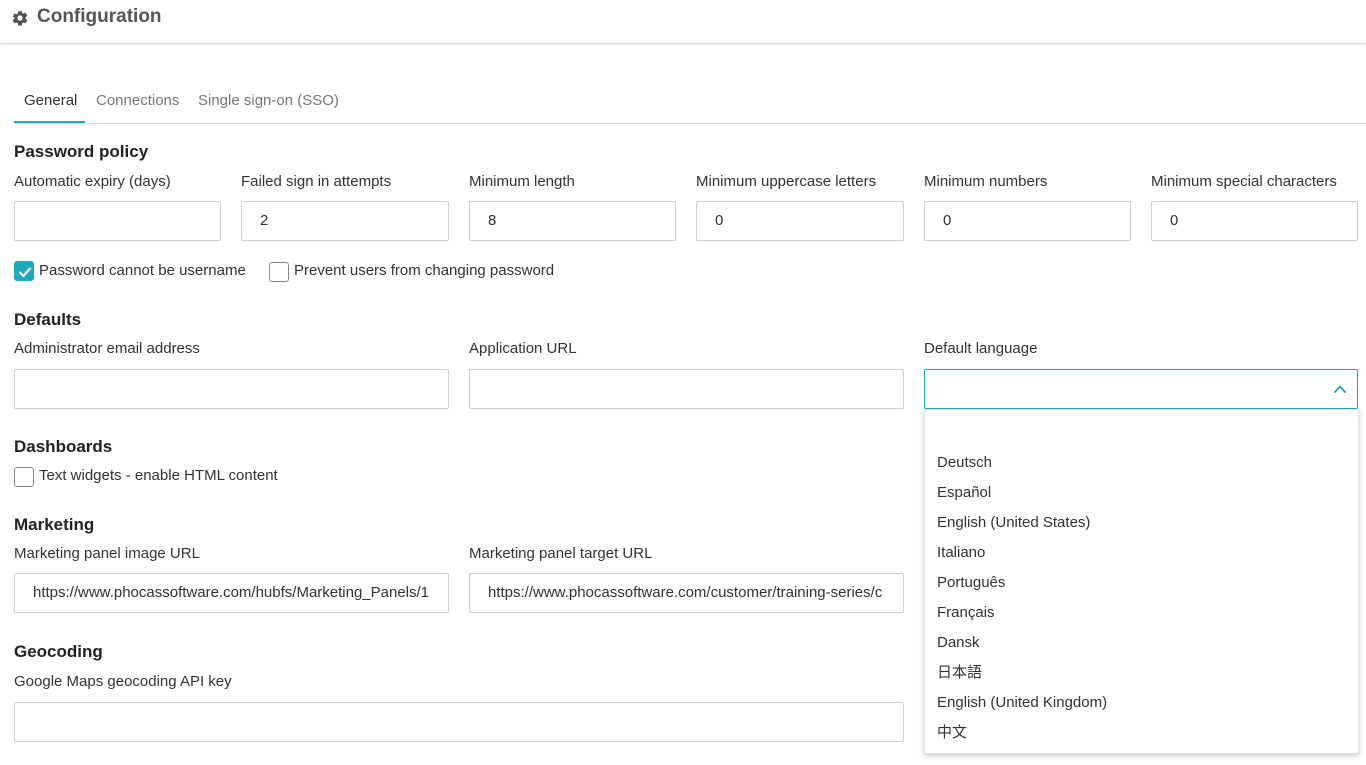 This screenshot has width=1366, height=765. Describe the element at coordinates (690, 104) in the screenshot. I see `tab-bar: General Connections Single sign-on (SSO)` at that location.